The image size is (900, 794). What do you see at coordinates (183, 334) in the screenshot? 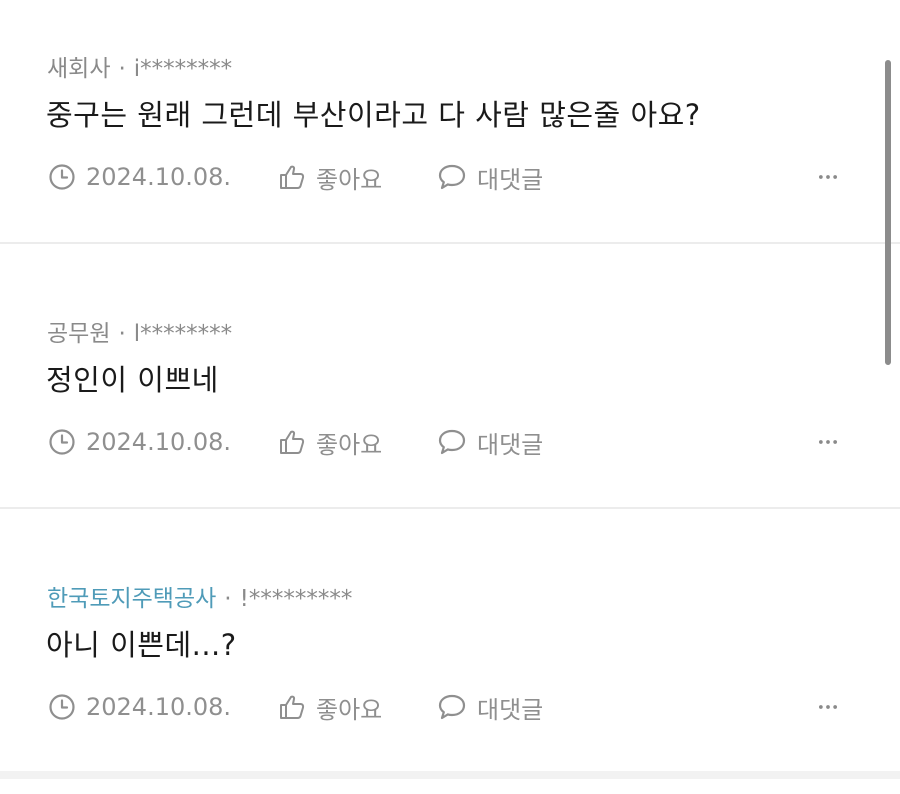
I see `comment-user-id: l********` at bounding box center [183, 334].